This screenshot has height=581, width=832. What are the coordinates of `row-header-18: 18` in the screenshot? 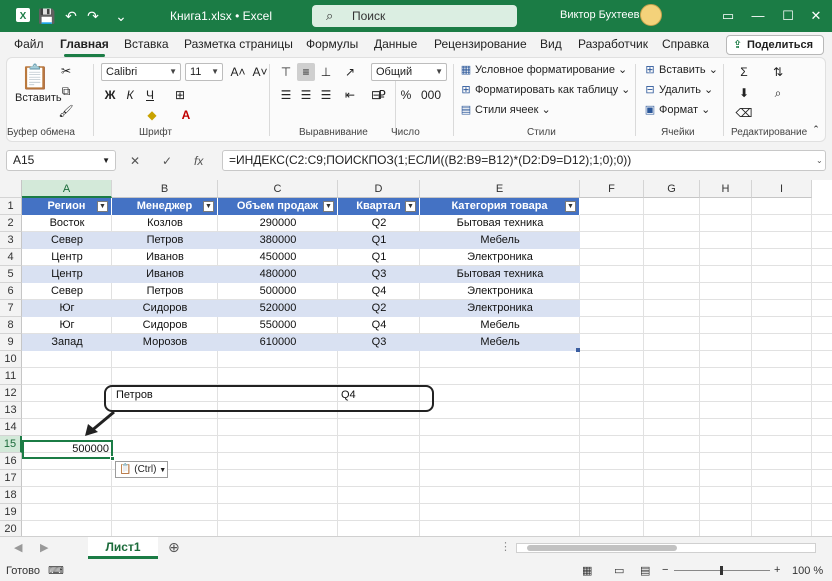 It's located at (11, 495).